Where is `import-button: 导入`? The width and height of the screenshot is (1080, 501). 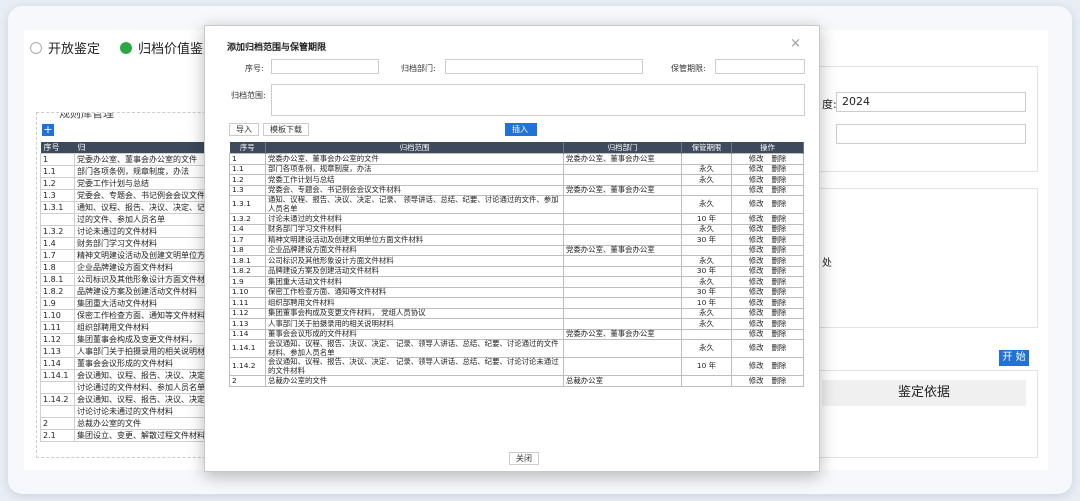 import-button: 导入 is located at coordinates (244, 129).